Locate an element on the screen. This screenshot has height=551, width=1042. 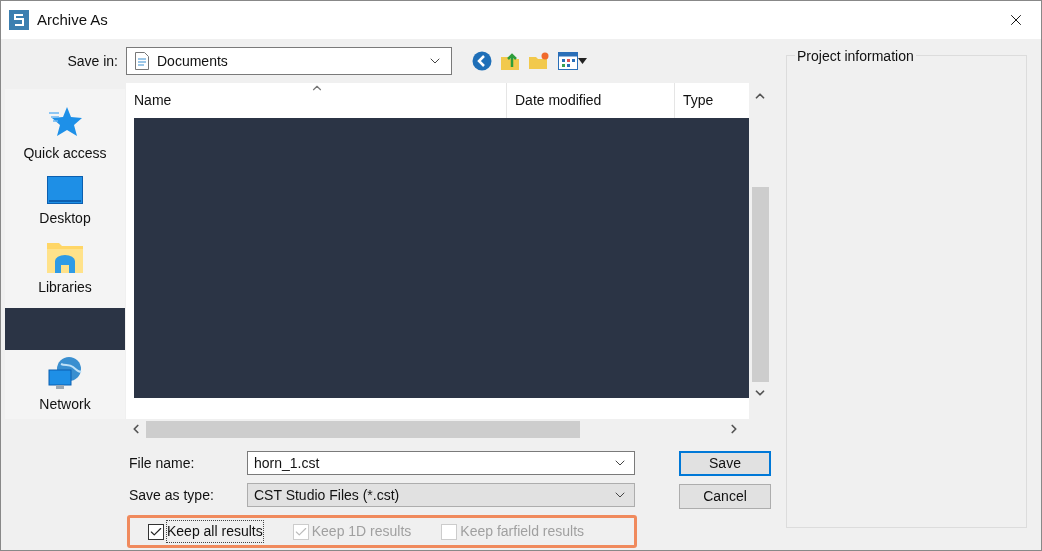
save-button: Save is located at coordinates (725, 463).